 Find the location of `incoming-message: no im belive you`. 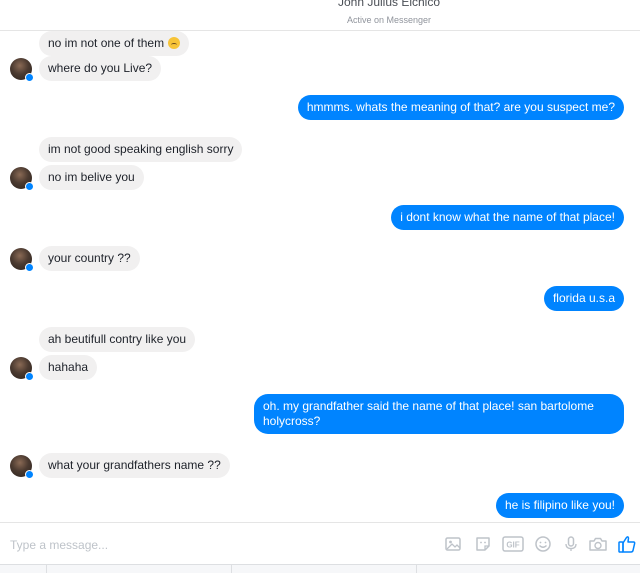

incoming-message: no im belive you is located at coordinates (91, 177).